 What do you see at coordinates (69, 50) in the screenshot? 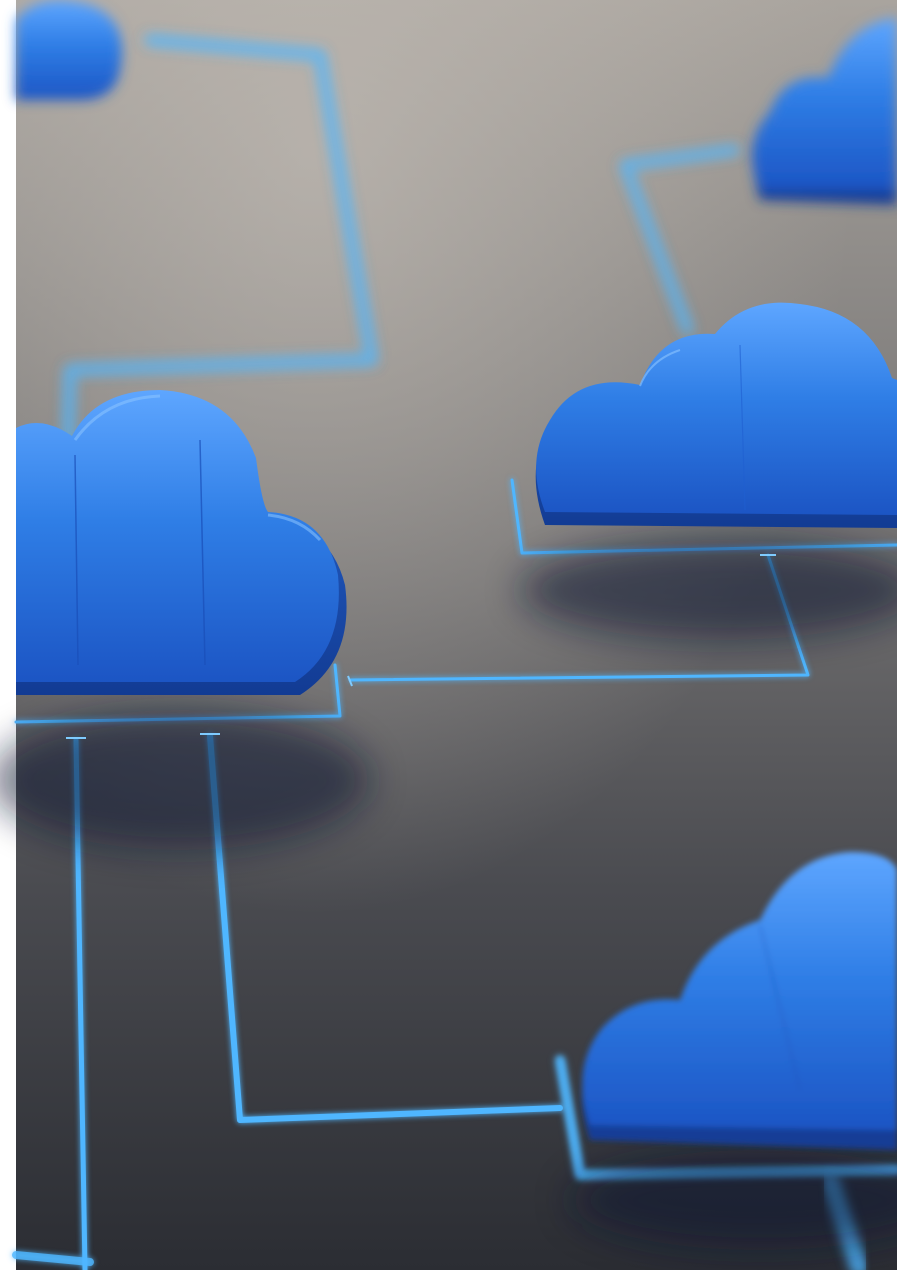
I see `cloud-top-left` at bounding box center [69, 50].